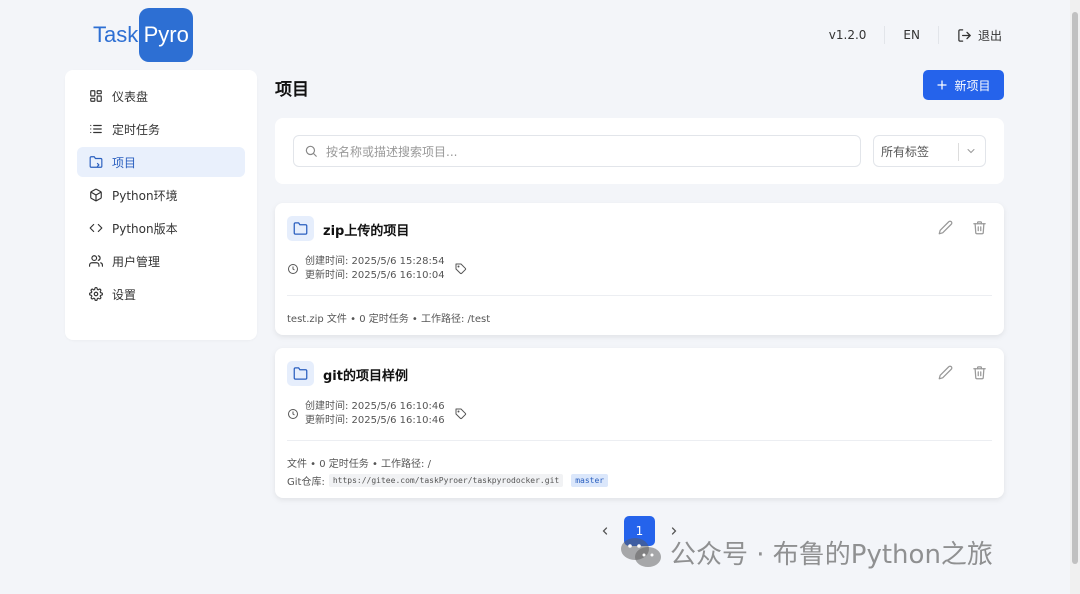  What do you see at coordinates (96, 294) in the screenshot?
I see `gear-icon` at bounding box center [96, 294].